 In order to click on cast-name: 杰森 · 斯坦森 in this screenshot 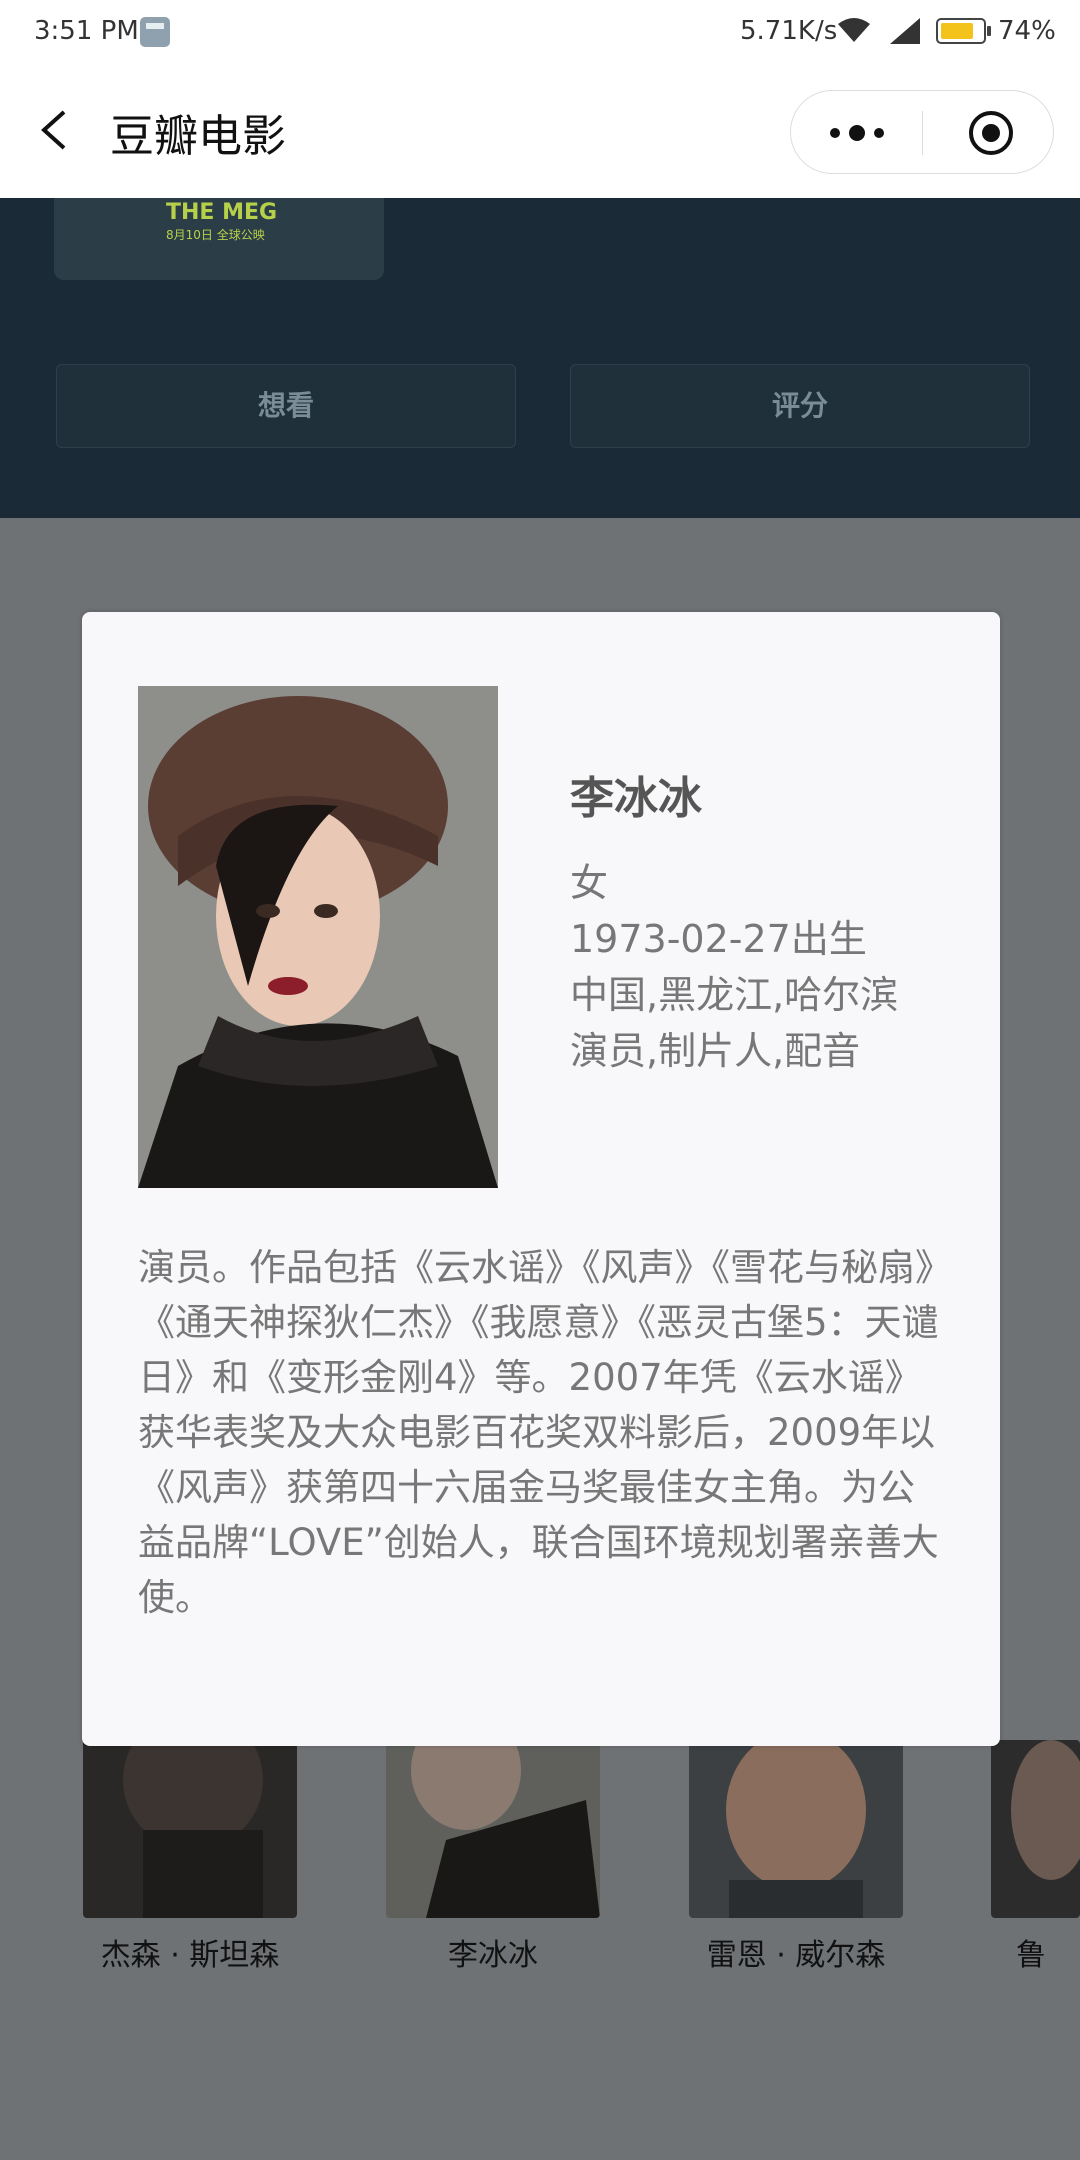, I will do `click(190, 1952)`.